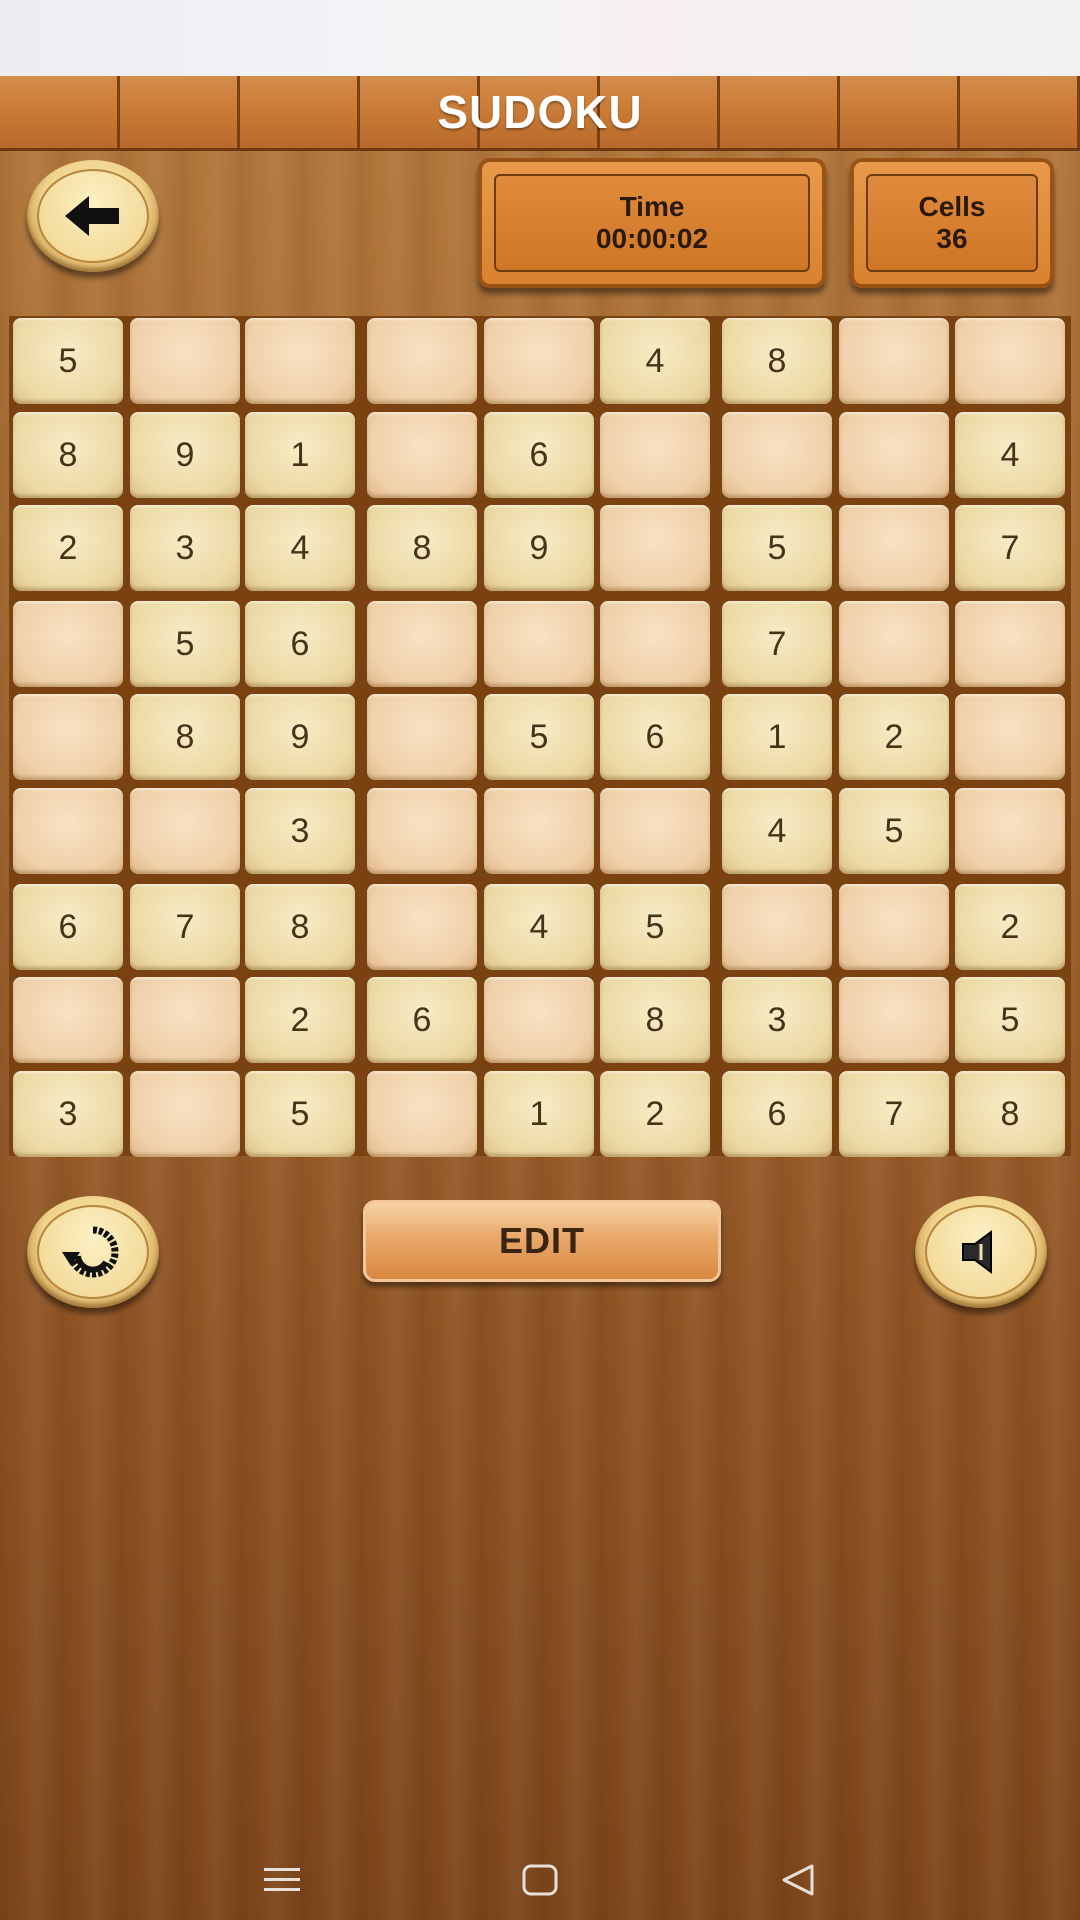 This screenshot has width=1080, height=1920. Describe the element at coordinates (540, 38) in the screenshot. I see `status-bar` at that location.